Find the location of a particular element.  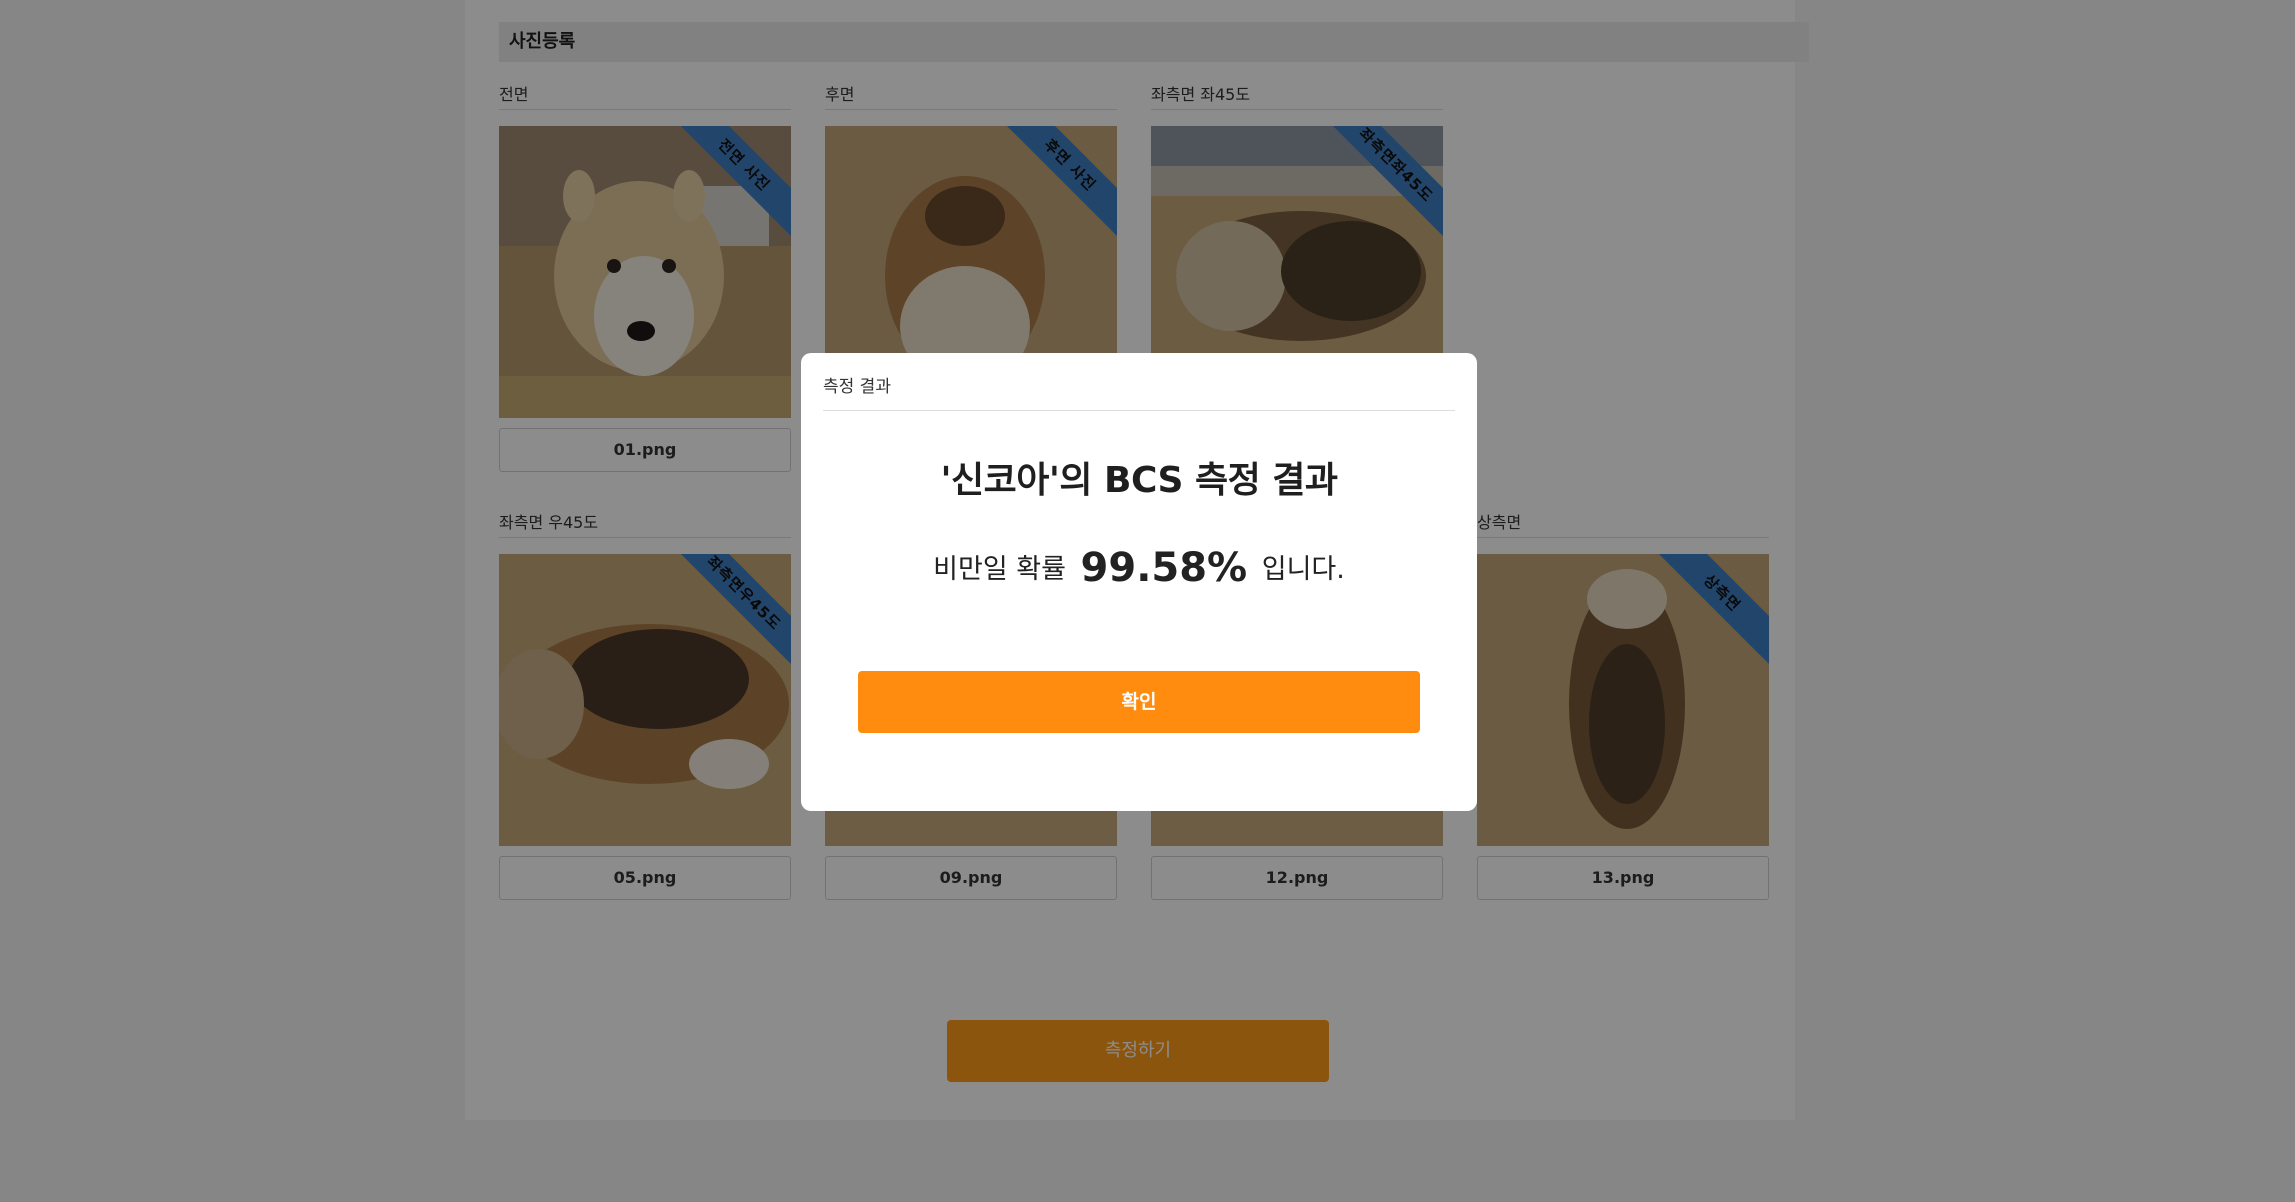

result-heading: '신코아'의 BCS 측정 결과 is located at coordinates (1139, 480).